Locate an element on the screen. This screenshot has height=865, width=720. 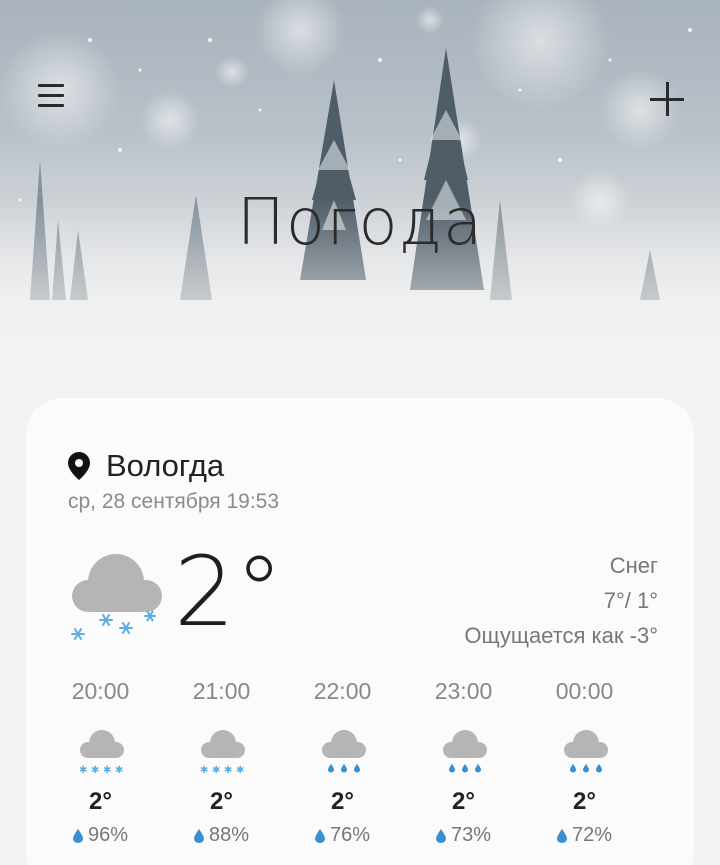
hour-time: 20:00 is located at coordinates (100, 691).